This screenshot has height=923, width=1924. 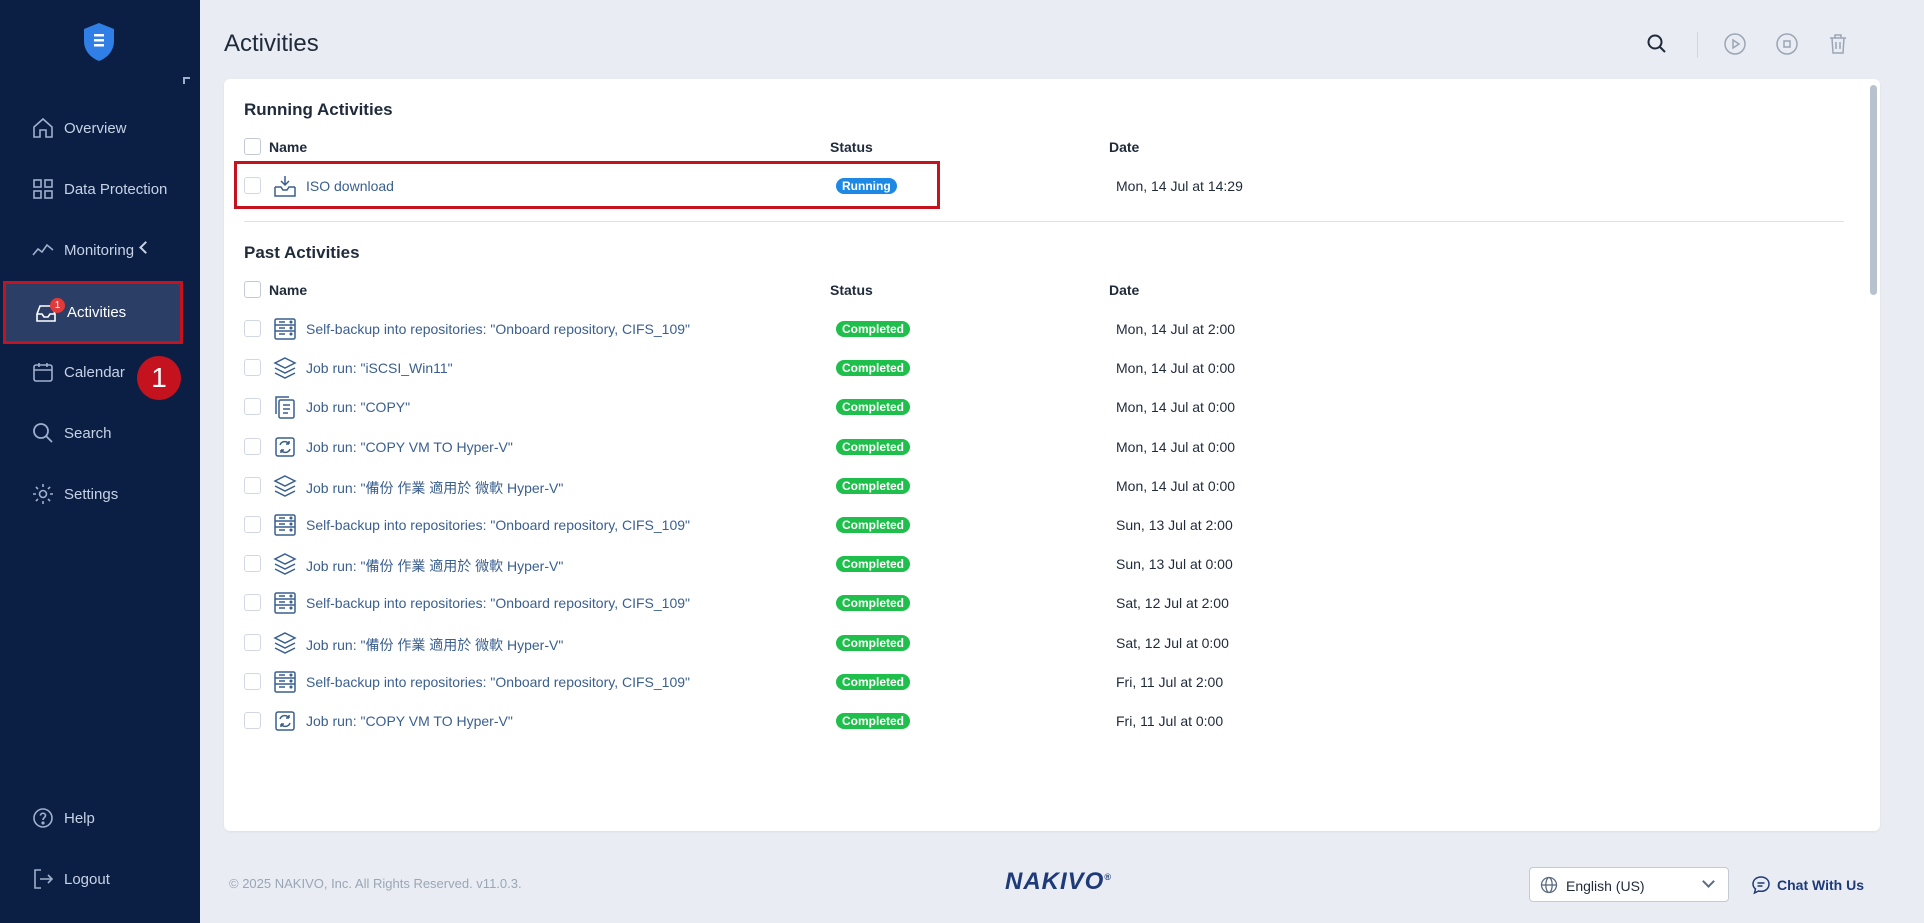 What do you see at coordinates (1657, 44) in the screenshot?
I see `search-button` at bounding box center [1657, 44].